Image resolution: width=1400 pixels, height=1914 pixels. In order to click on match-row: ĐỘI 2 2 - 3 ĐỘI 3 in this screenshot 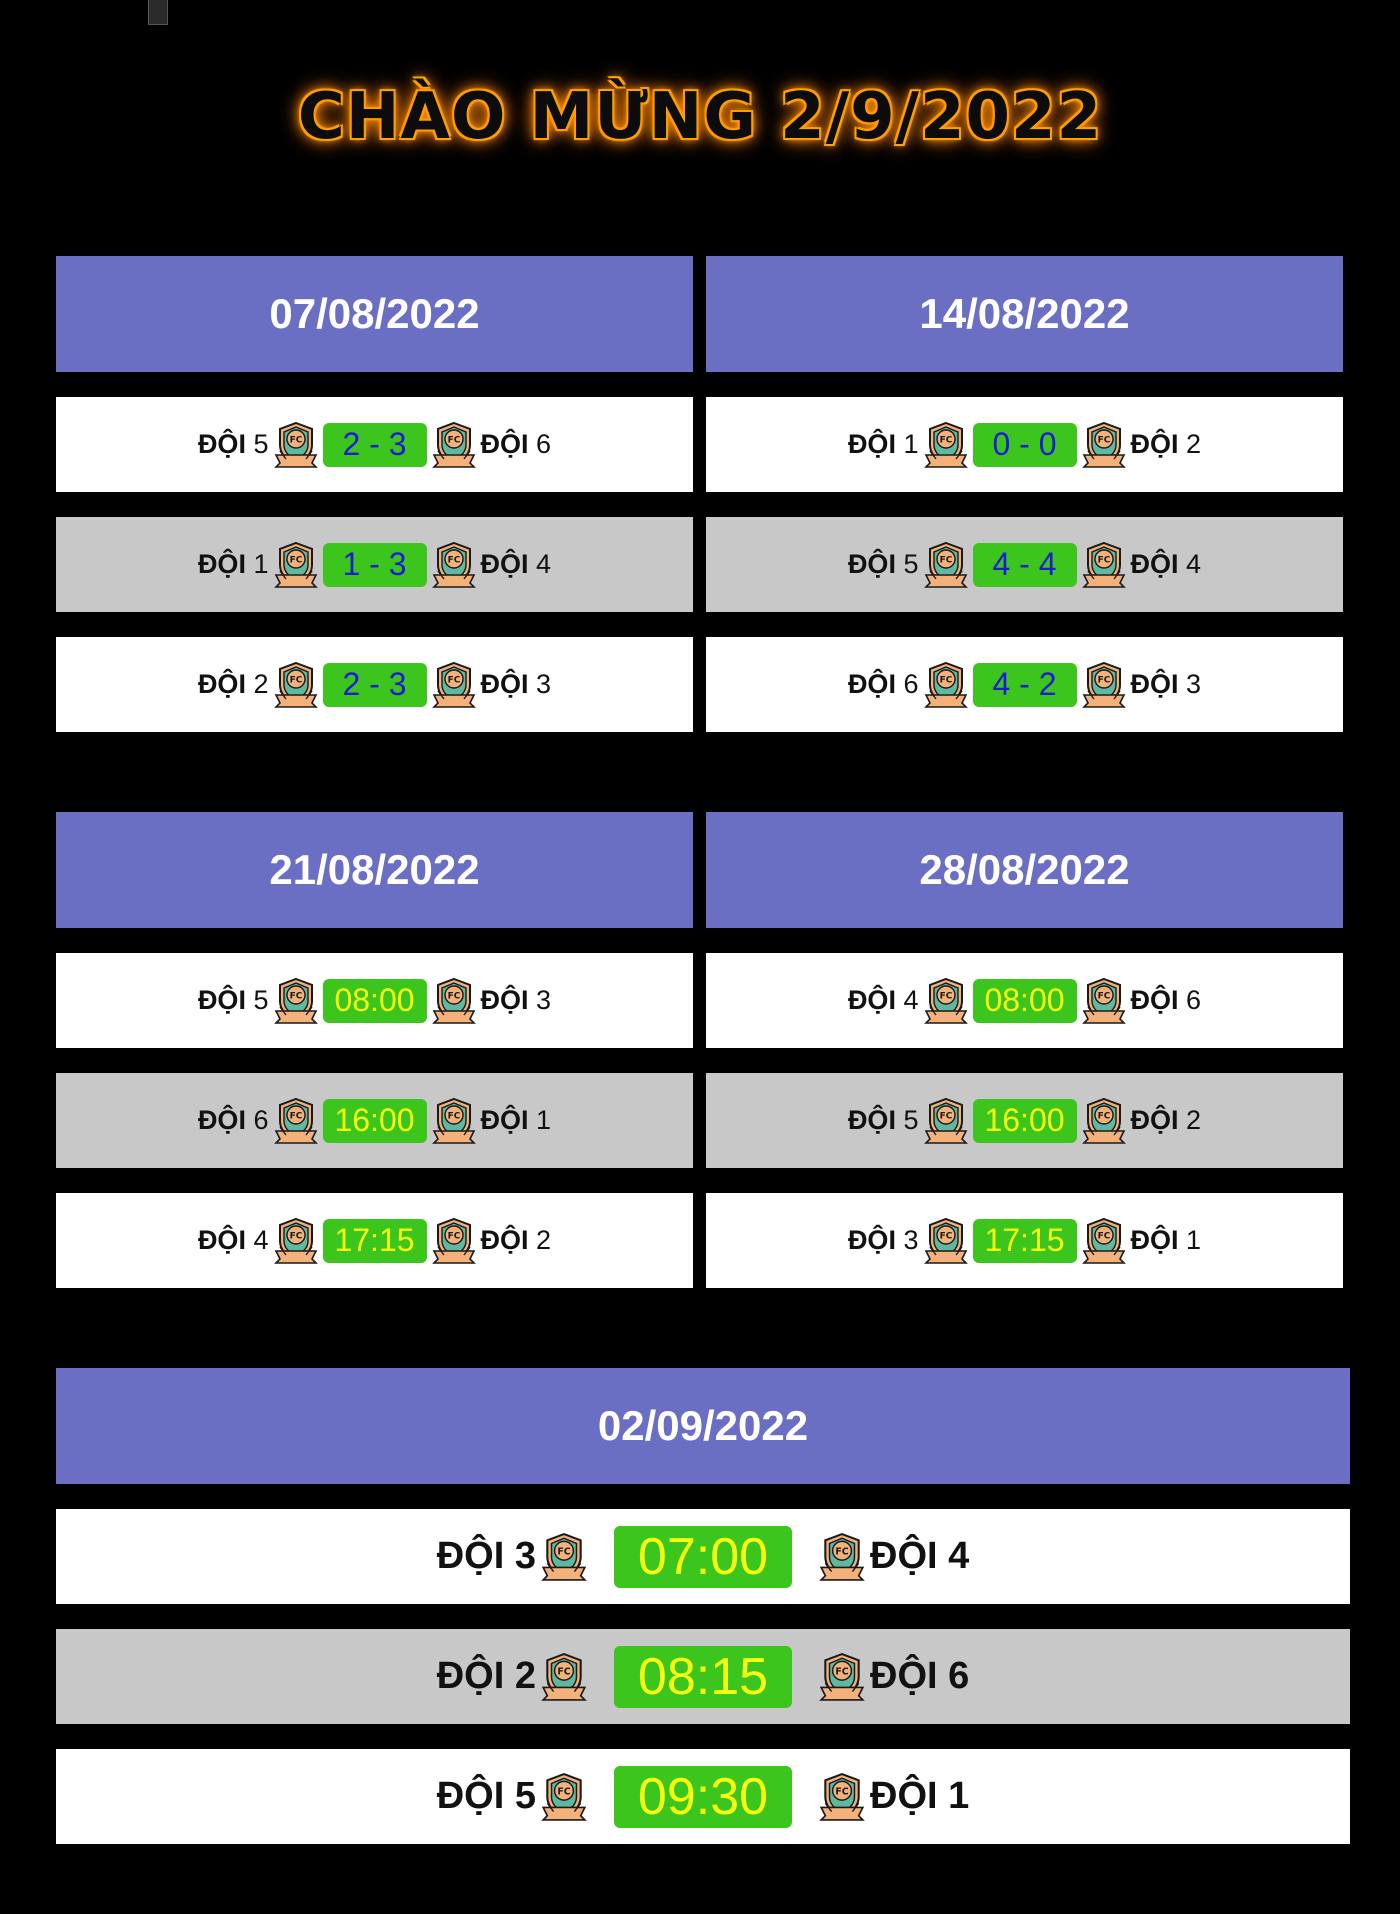, I will do `click(374, 684)`.